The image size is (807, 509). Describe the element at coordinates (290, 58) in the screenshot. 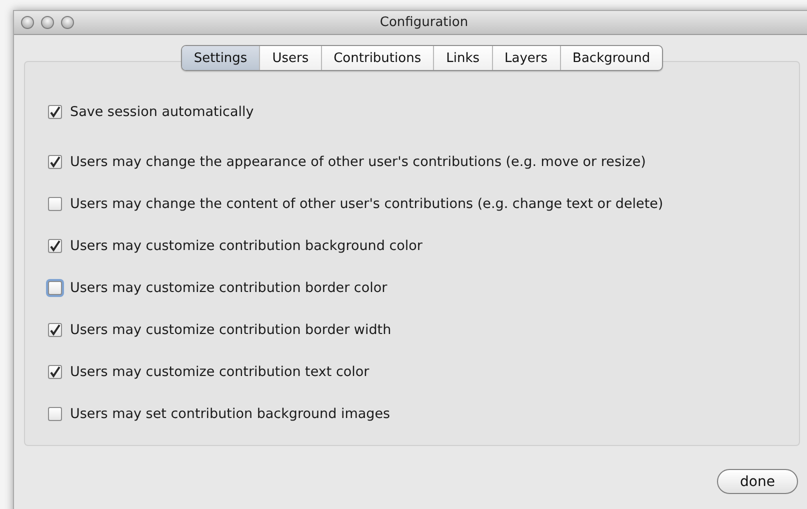

I see `tab: Users` at that location.